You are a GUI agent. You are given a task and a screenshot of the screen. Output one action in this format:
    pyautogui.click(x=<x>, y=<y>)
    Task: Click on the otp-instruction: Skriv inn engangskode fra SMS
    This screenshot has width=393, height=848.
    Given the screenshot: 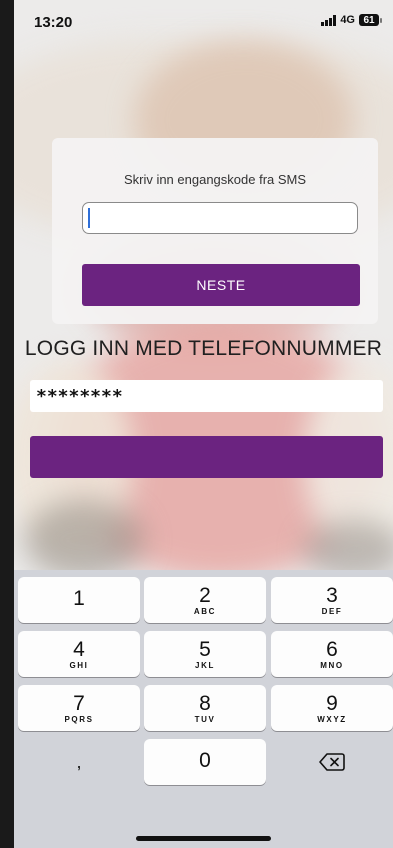 What is the action you would take?
    pyautogui.click(x=215, y=179)
    